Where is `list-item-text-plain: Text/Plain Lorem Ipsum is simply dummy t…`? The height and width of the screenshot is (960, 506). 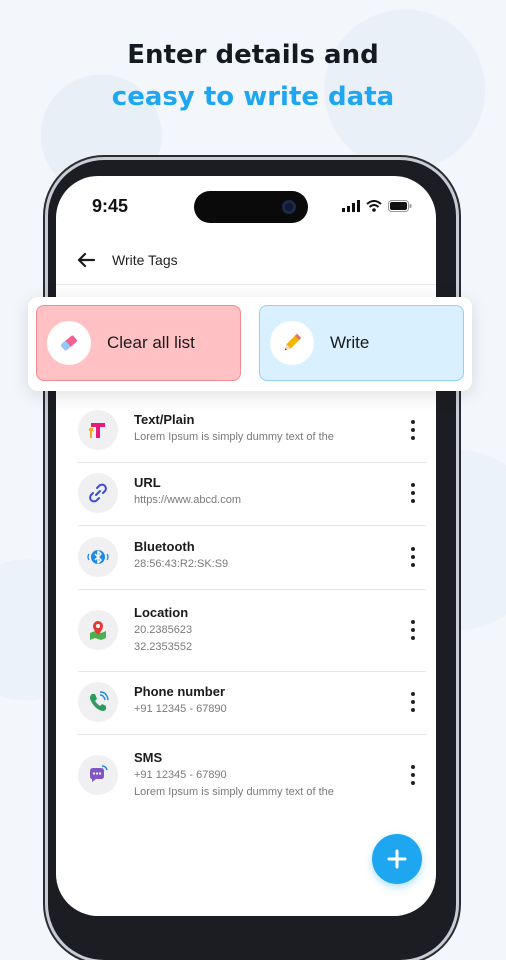
list-item-text-plain: Text/Plain Lorem Ipsum is simply dummy t… is located at coordinates (252, 430).